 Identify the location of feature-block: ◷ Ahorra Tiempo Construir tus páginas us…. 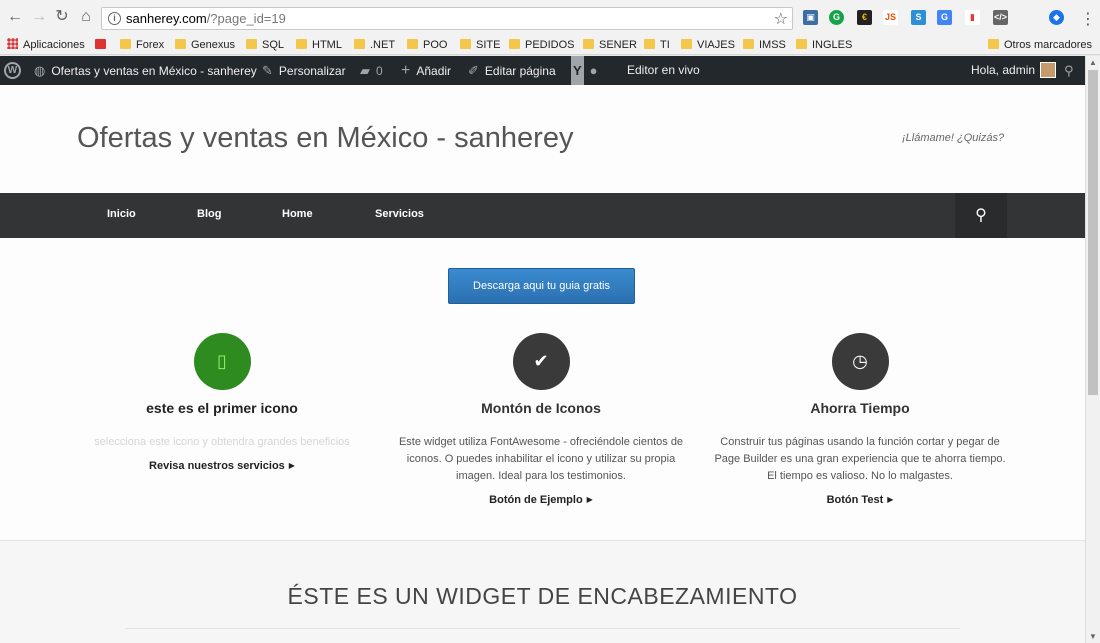
(860, 419).